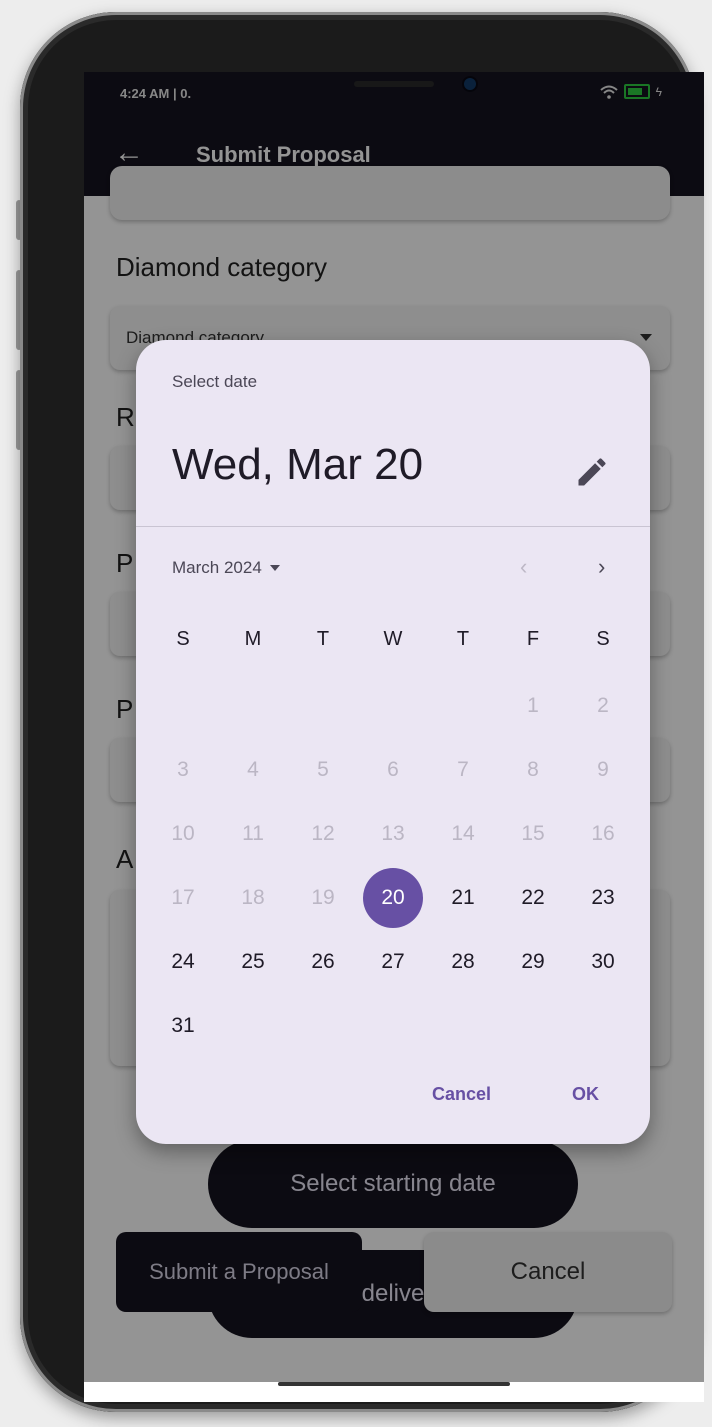 This screenshot has width=712, height=1427. Describe the element at coordinates (601, 567) in the screenshot. I see `chevron-right-icon: ›` at that location.